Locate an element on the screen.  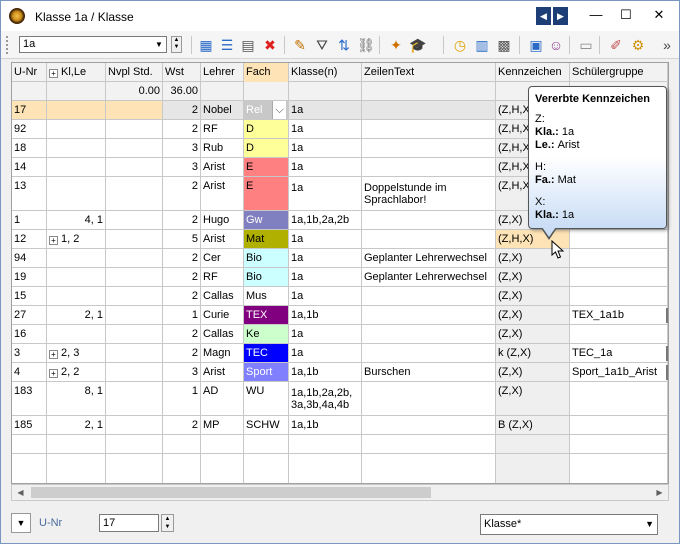
cell-unr: 18 is located at coordinates (29, 148).